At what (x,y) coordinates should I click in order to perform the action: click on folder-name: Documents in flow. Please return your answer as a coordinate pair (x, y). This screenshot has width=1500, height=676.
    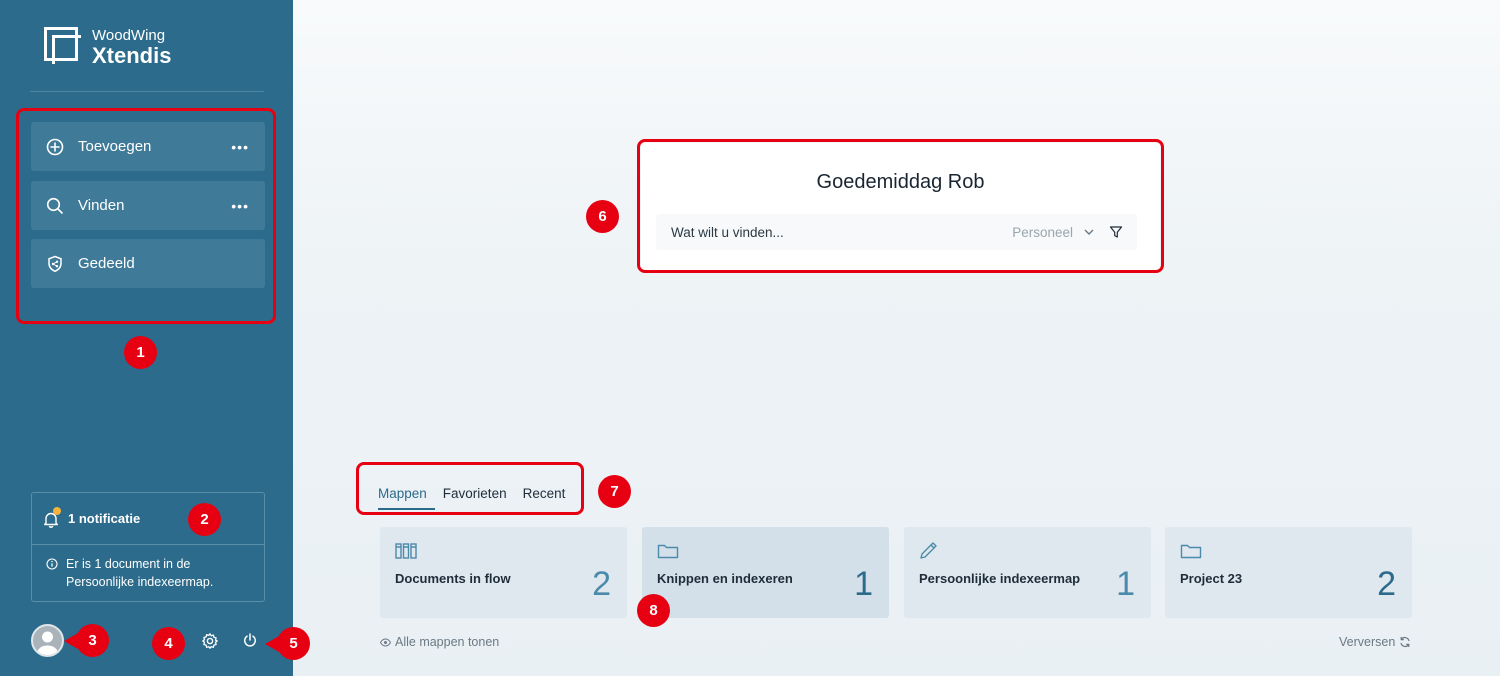
    Looking at the image, I should click on (453, 578).